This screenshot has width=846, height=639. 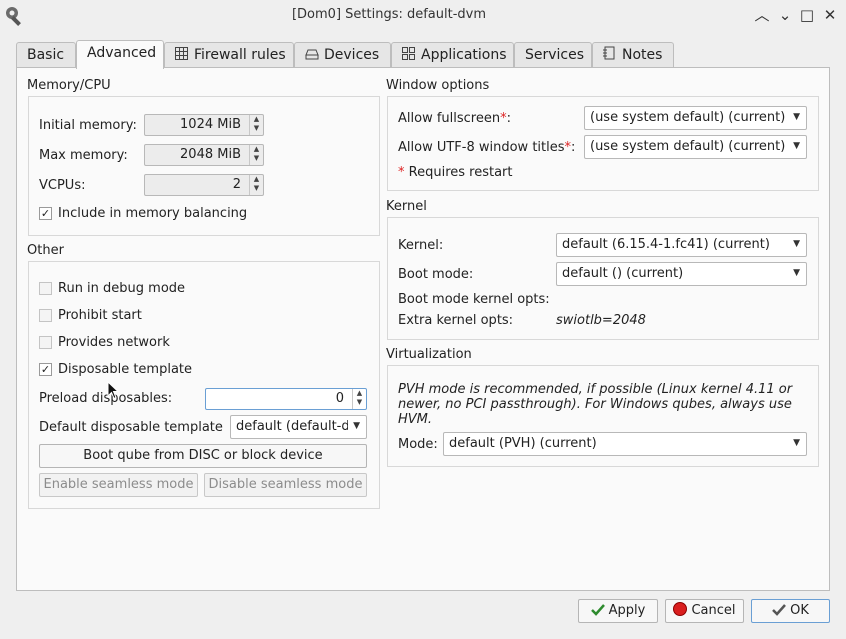 I want to click on fullscreen-combo: (use system default) (current) ▼, so click(x=695, y=118).